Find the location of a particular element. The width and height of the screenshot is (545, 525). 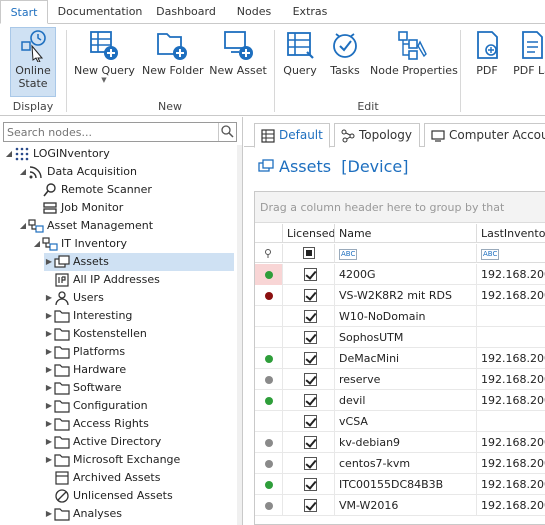

group-label-edit: Edit is located at coordinates (368, 106).